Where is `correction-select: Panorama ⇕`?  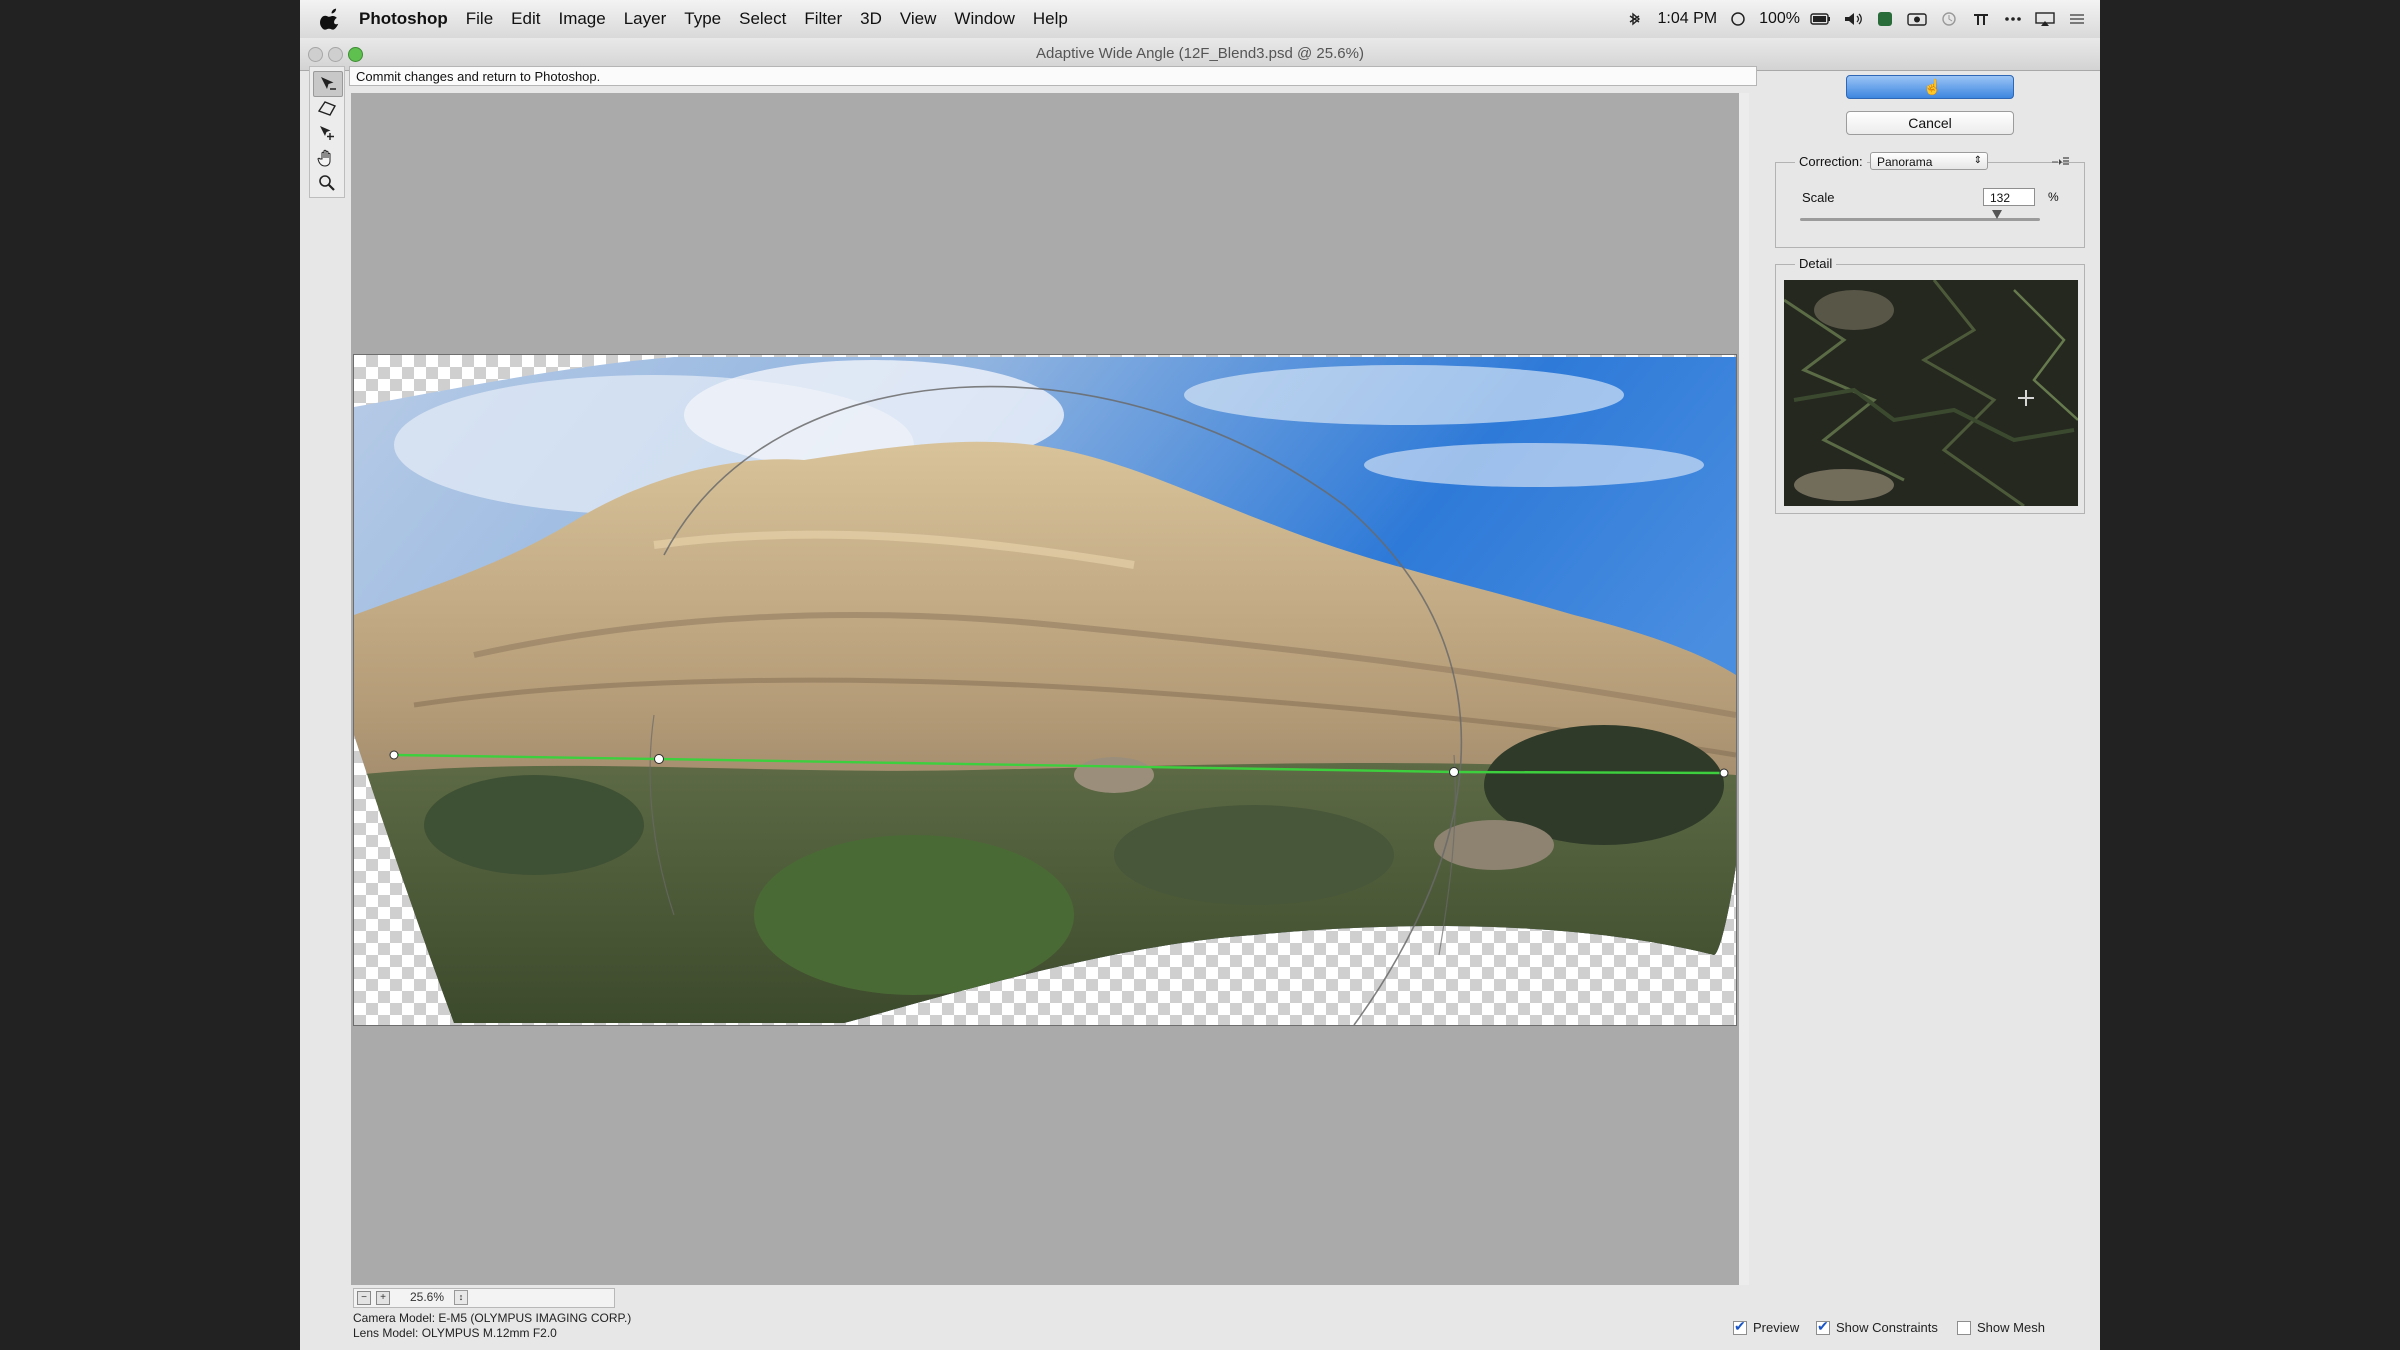 correction-select: Panorama ⇕ is located at coordinates (1929, 161).